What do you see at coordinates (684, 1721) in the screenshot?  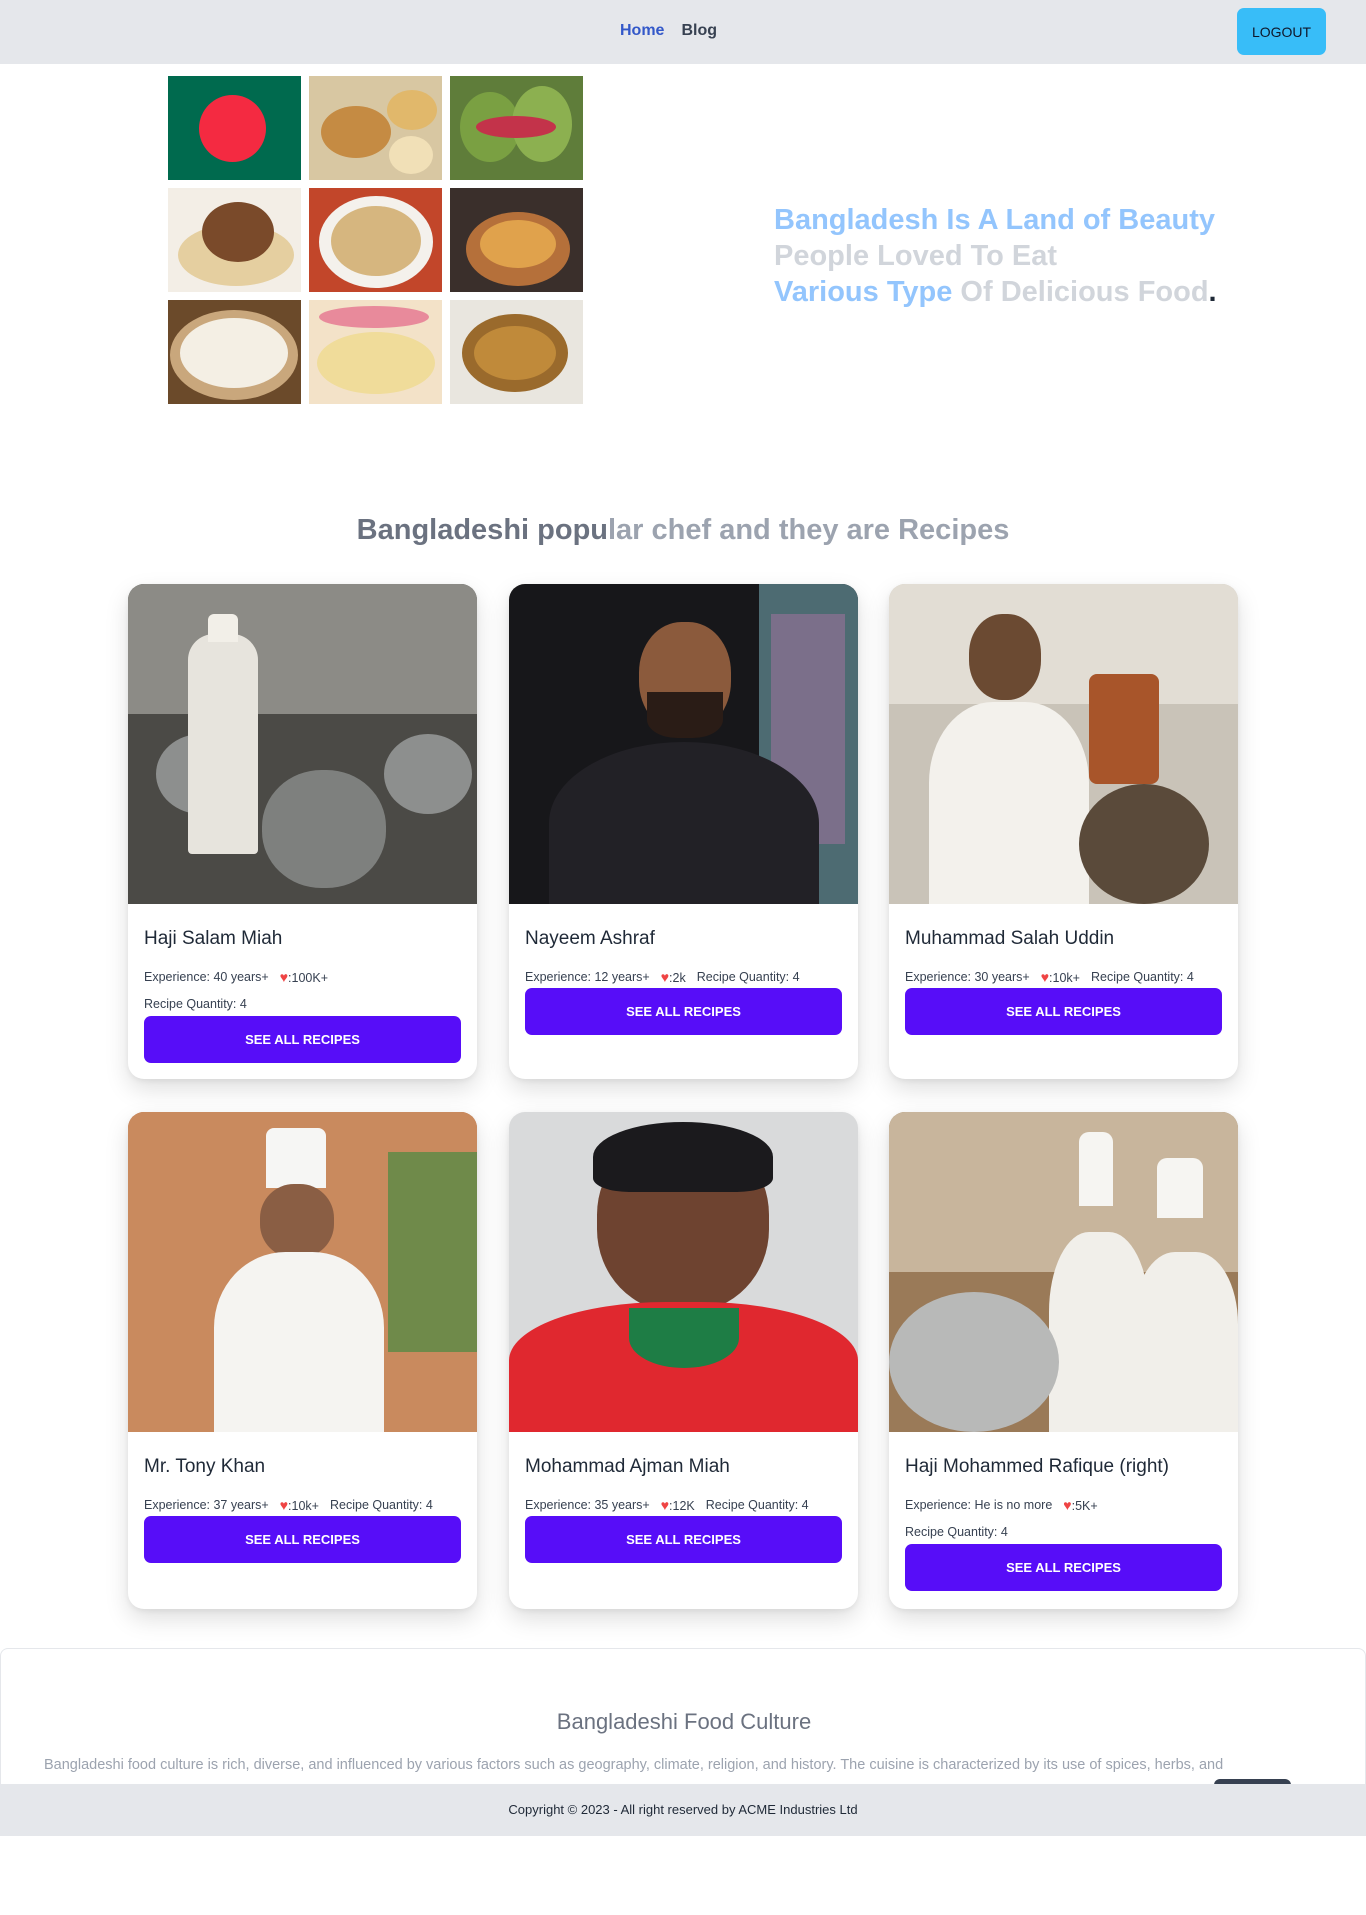 I see `food-culture-title: Bangladeshi Food Culture` at bounding box center [684, 1721].